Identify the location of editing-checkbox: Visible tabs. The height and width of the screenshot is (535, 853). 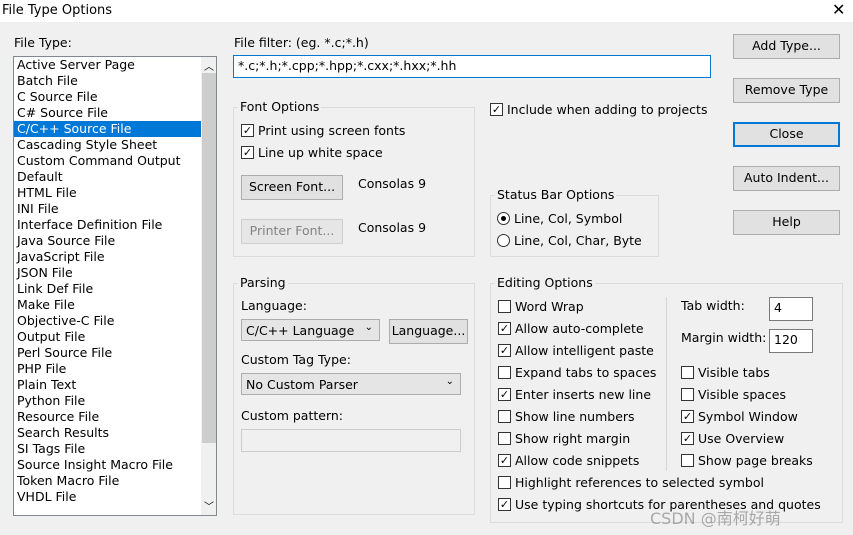
(725, 372).